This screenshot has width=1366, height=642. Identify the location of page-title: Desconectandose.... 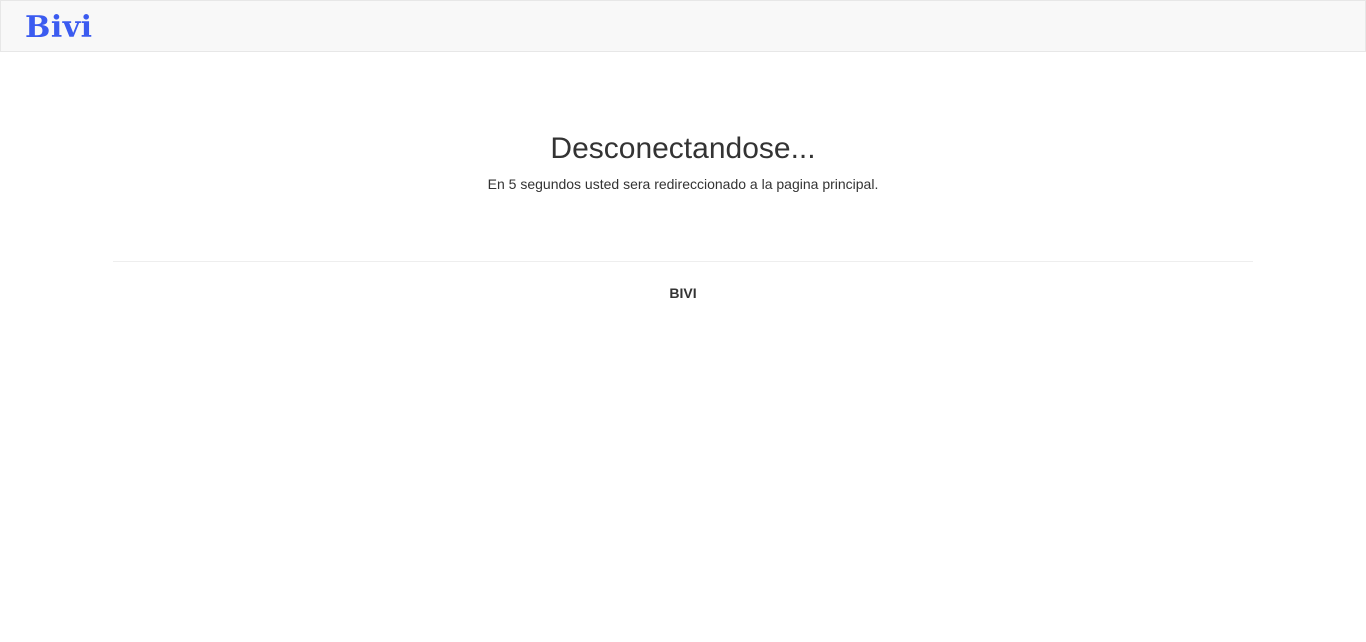
(683, 148).